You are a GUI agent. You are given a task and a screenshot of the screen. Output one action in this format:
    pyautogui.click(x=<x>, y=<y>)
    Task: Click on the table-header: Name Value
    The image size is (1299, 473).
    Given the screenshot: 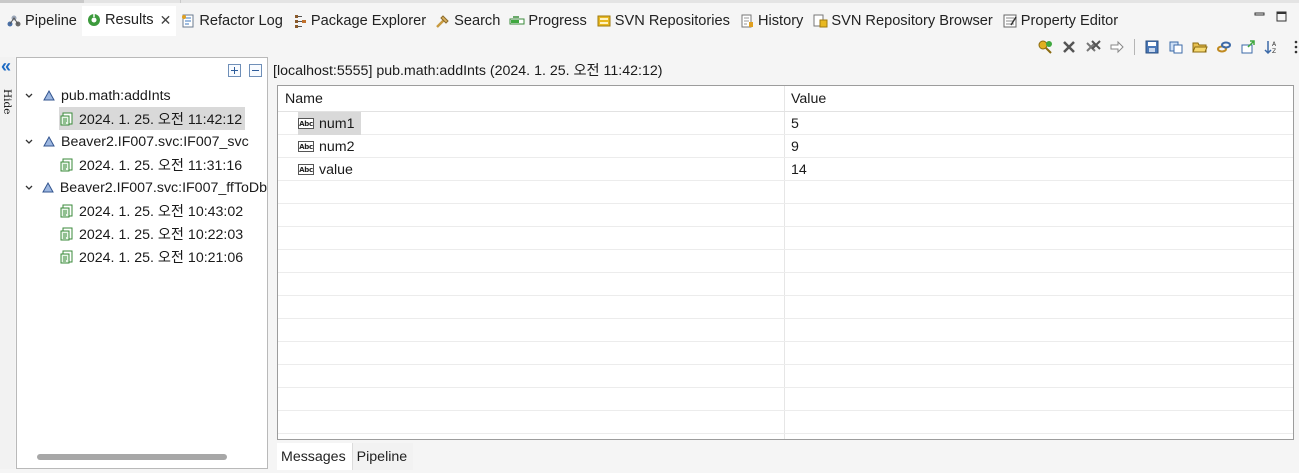 What is the action you would take?
    pyautogui.click(x=785, y=99)
    